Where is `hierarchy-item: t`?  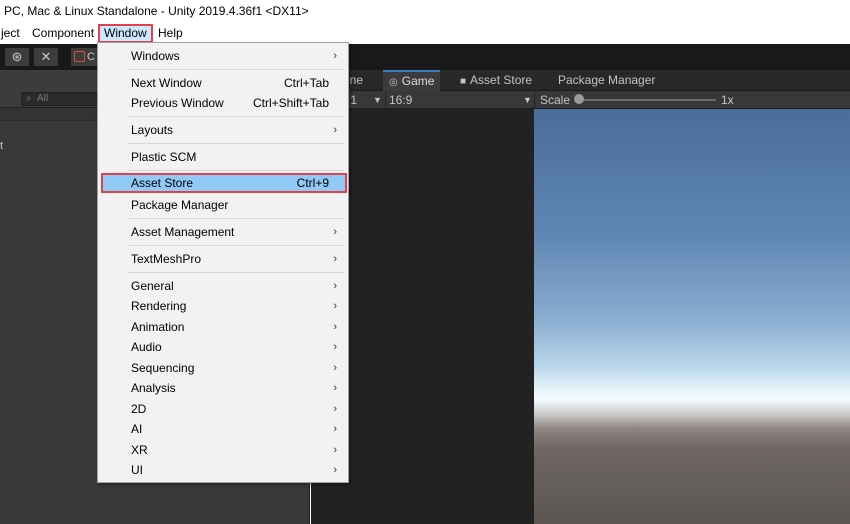
hierarchy-item: t is located at coordinates (1, 146).